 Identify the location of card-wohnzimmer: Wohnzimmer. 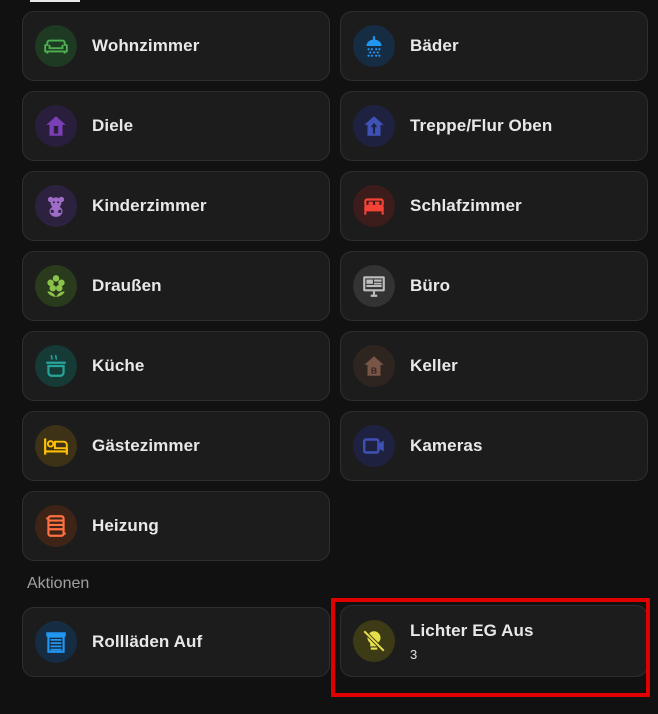
(176, 46).